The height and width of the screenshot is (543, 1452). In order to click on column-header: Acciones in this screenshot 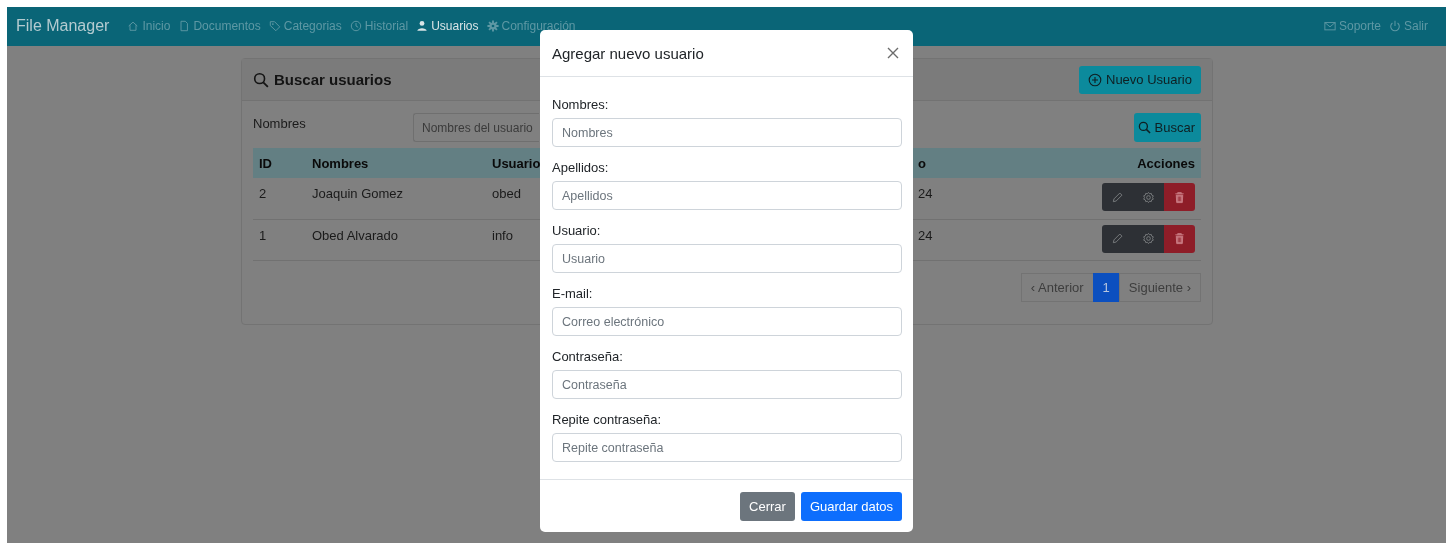, I will do `click(1166, 163)`.